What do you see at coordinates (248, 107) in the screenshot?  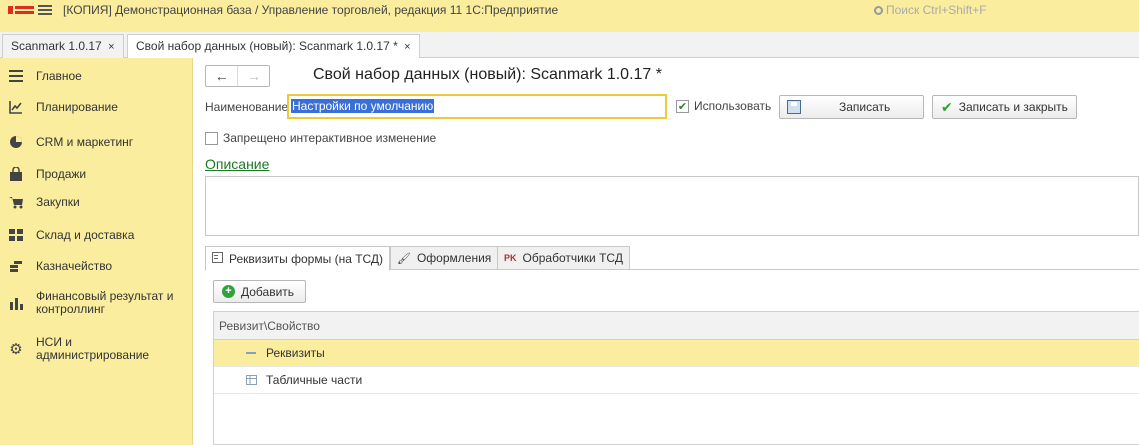 I see `name-label: Наименование:` at bounding box center [248, 107].